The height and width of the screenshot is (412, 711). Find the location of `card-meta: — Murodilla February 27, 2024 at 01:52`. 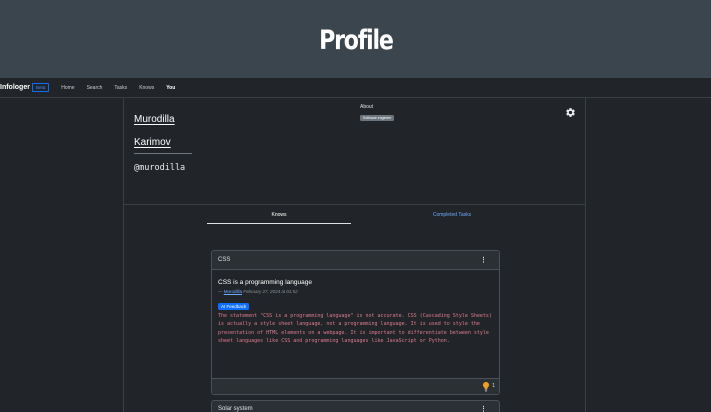

card-meta: — Murodilla February 27, 2024 at 01:52 is located at coordinates (258, 291).